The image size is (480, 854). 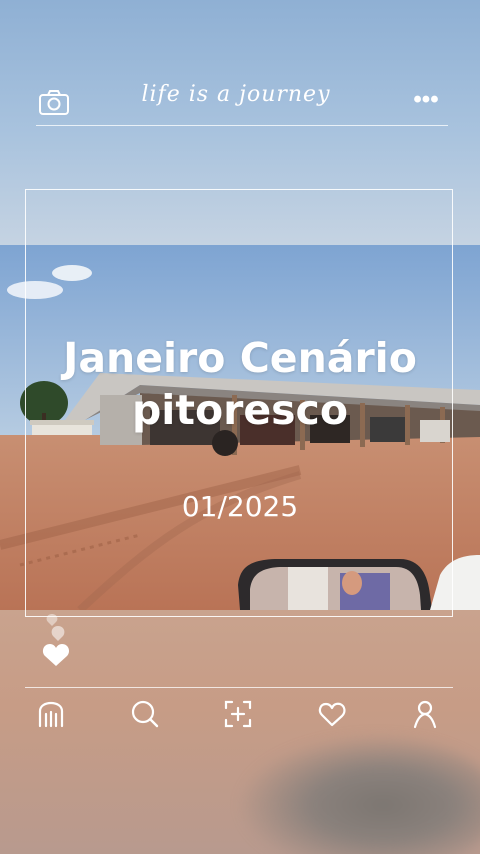 What do you see at coordinates (240, 358) in the screenshot?
I see `headline-line-1: Janeiro Cenário` at bounding box center [240, 358].